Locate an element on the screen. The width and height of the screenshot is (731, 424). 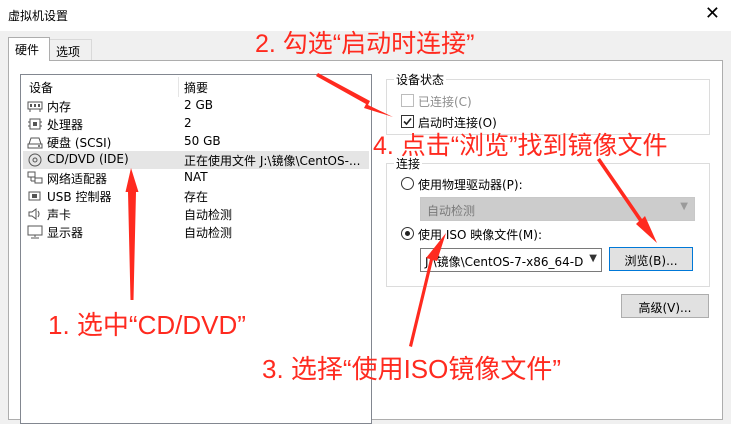
tab-hardware: 硬件 is located at coordinates (29, 49).